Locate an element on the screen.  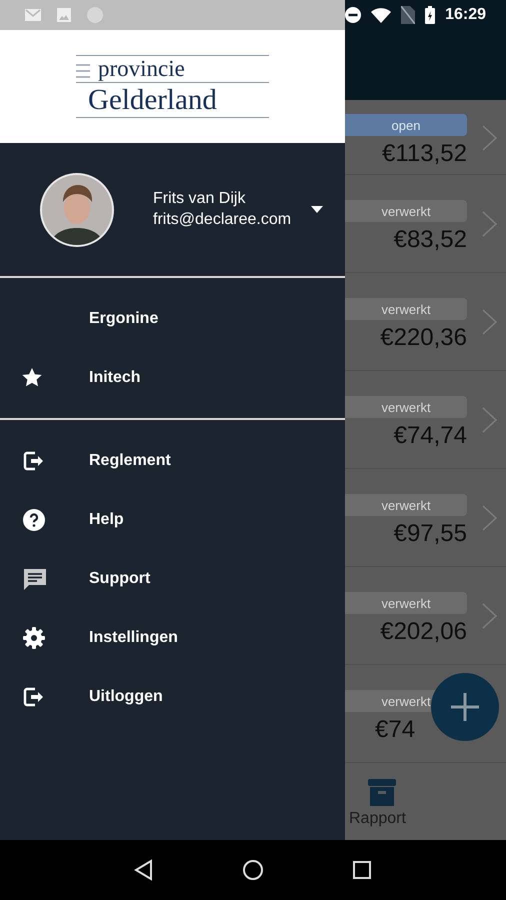
amount-text: €83,52 is located at coordinates (430, 240).